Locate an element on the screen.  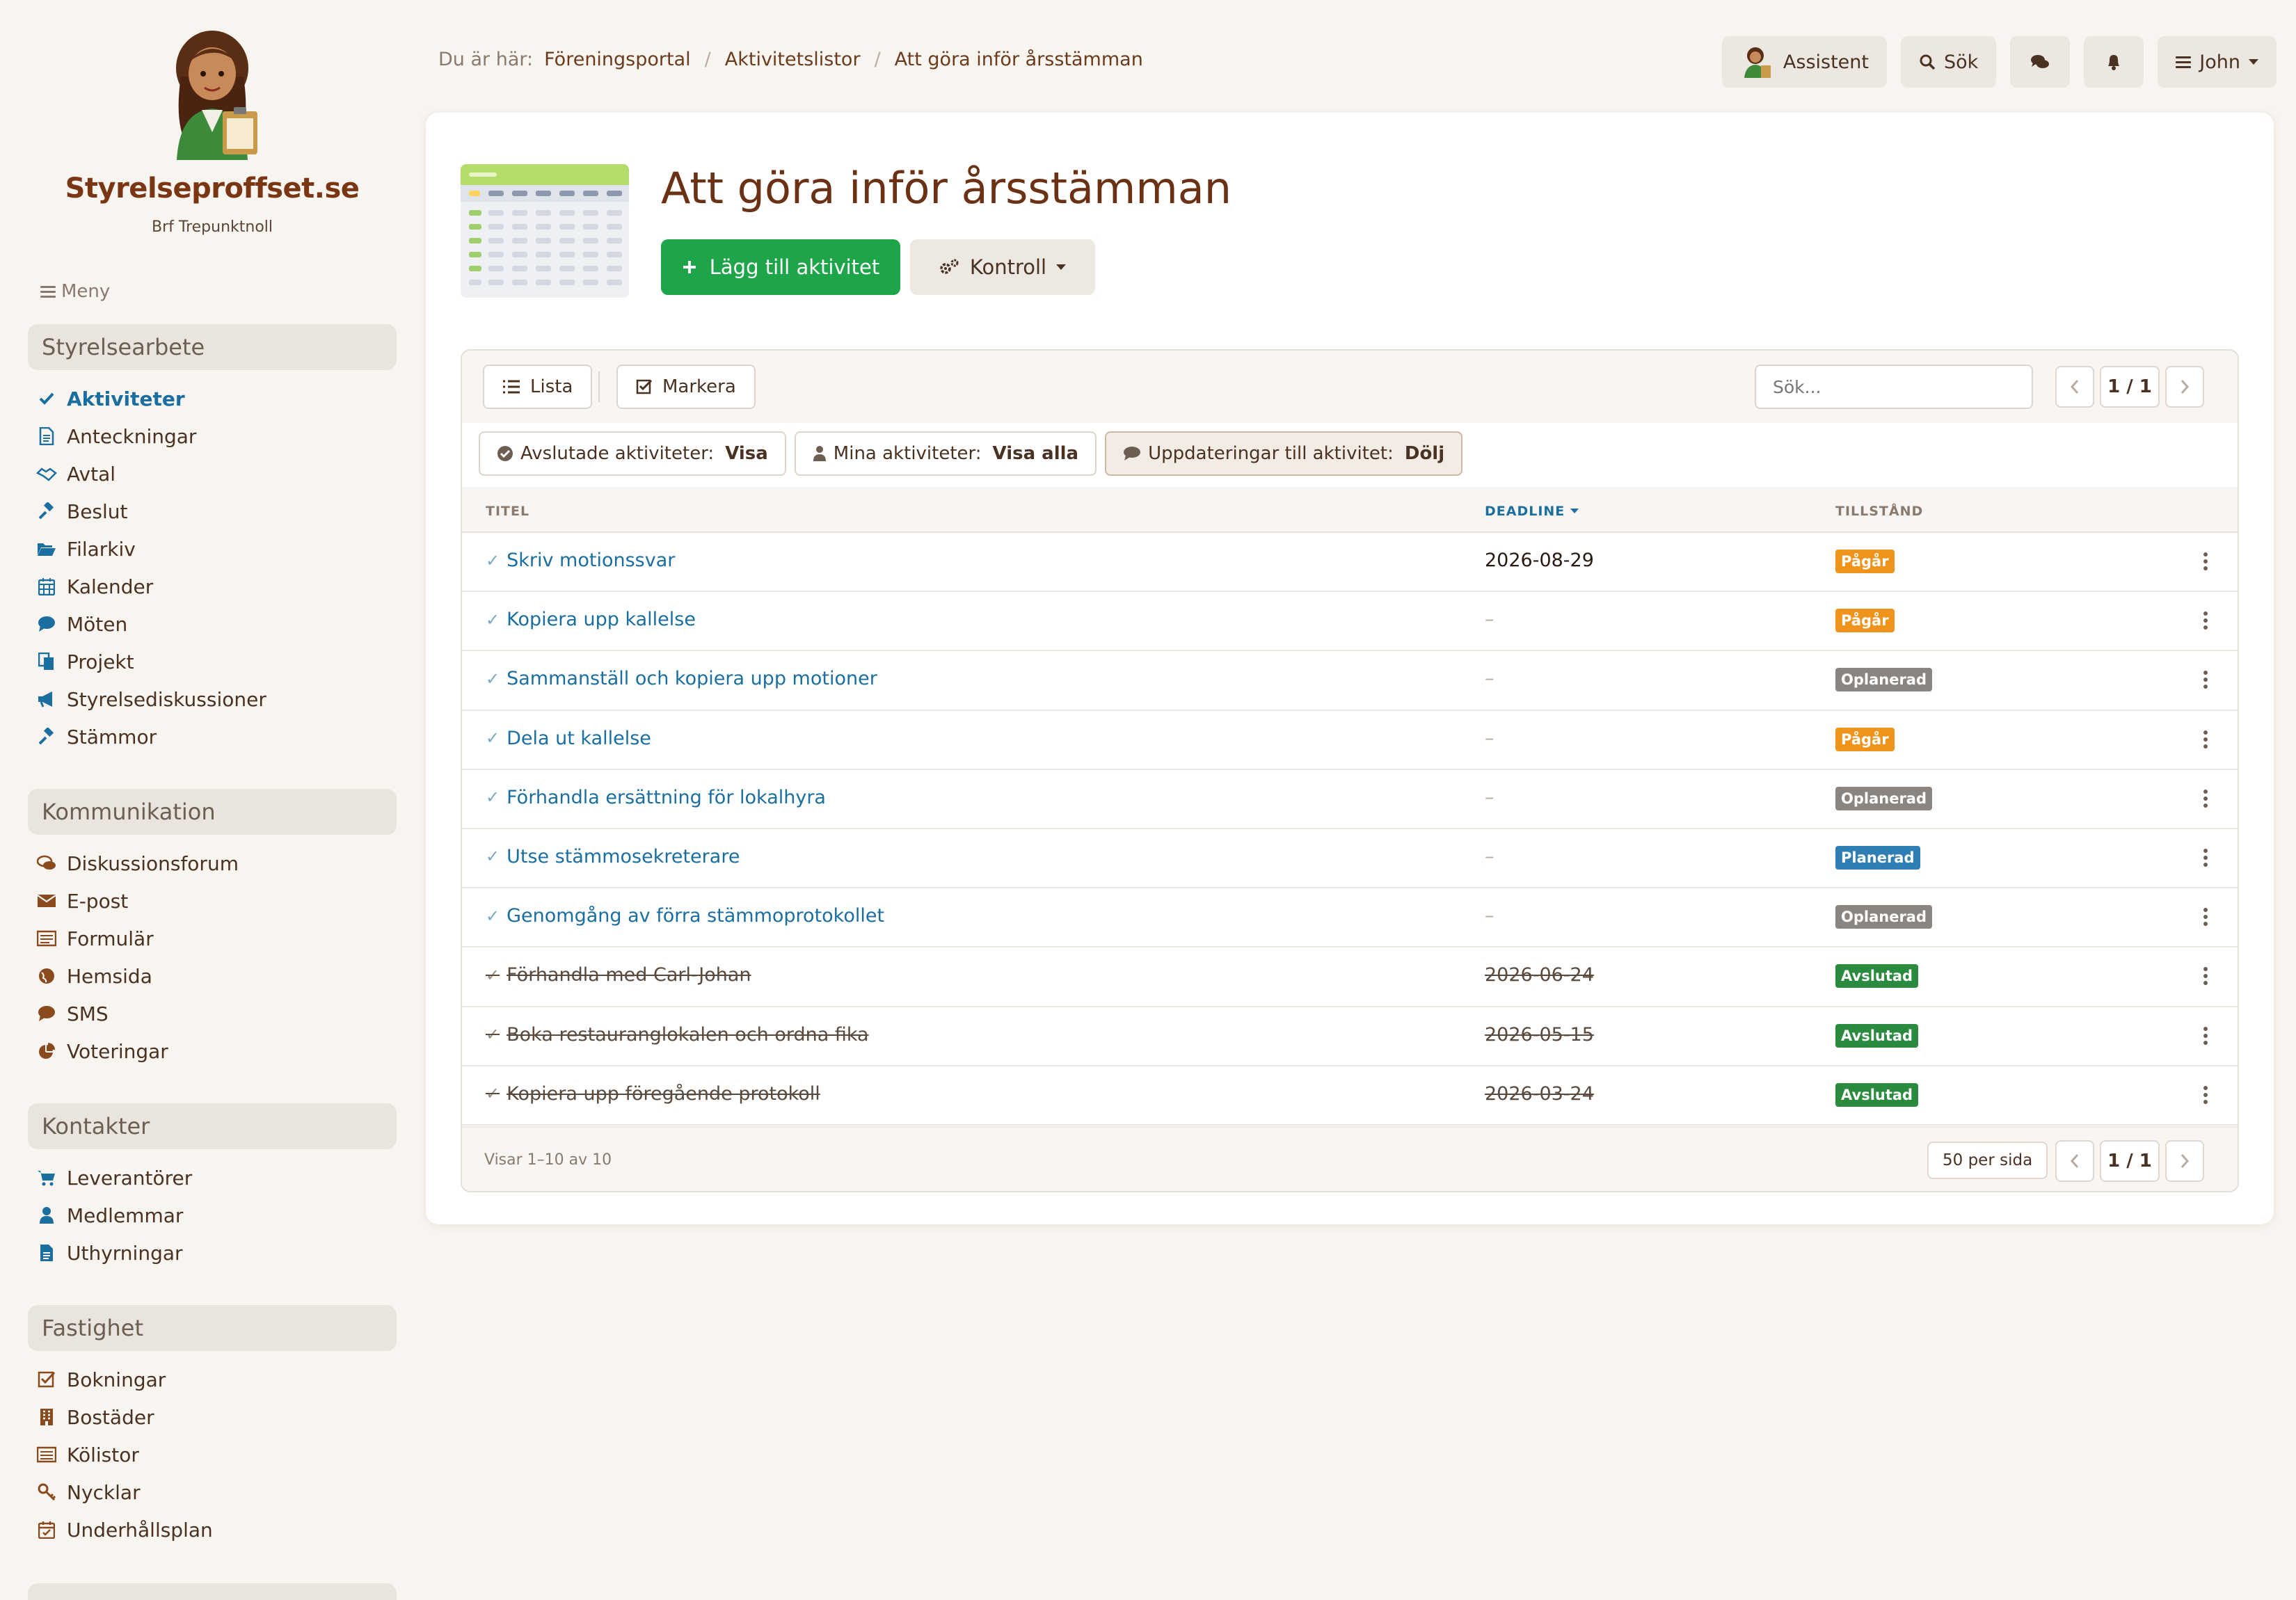
sidebar-item-bostader: Bostäder is located at coordinates (213, 1417).